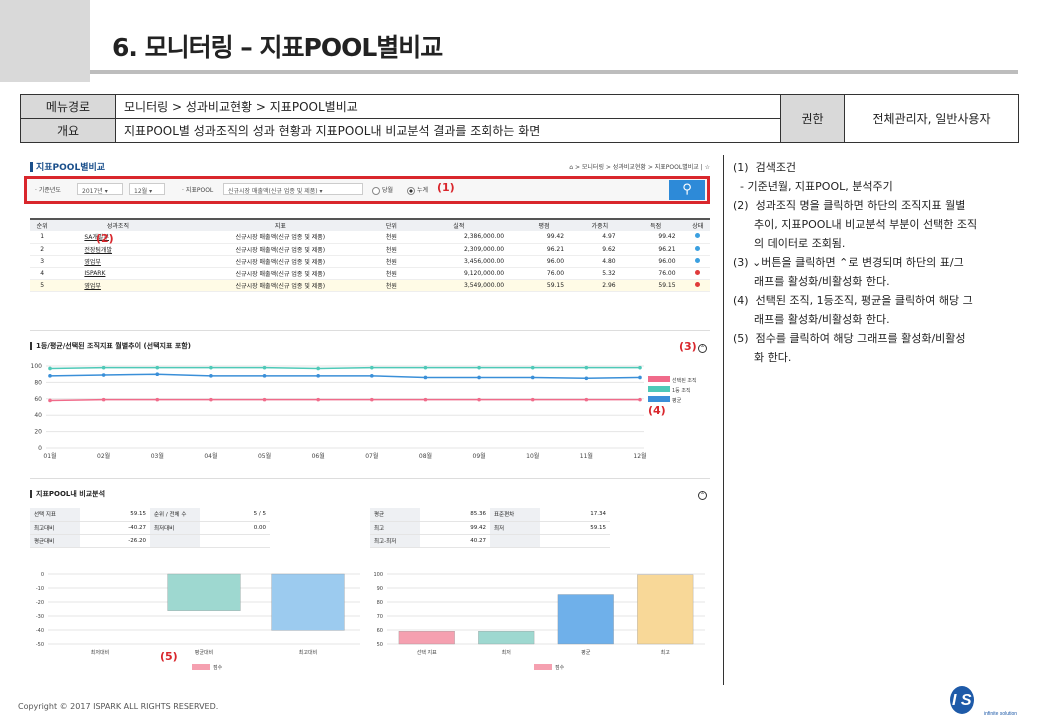 The image size is (1040, 720). What do you see at coordinates (118, 237) in the screenshot?
I see `table-cell: SA개발부` at bounding box center [118, 237].